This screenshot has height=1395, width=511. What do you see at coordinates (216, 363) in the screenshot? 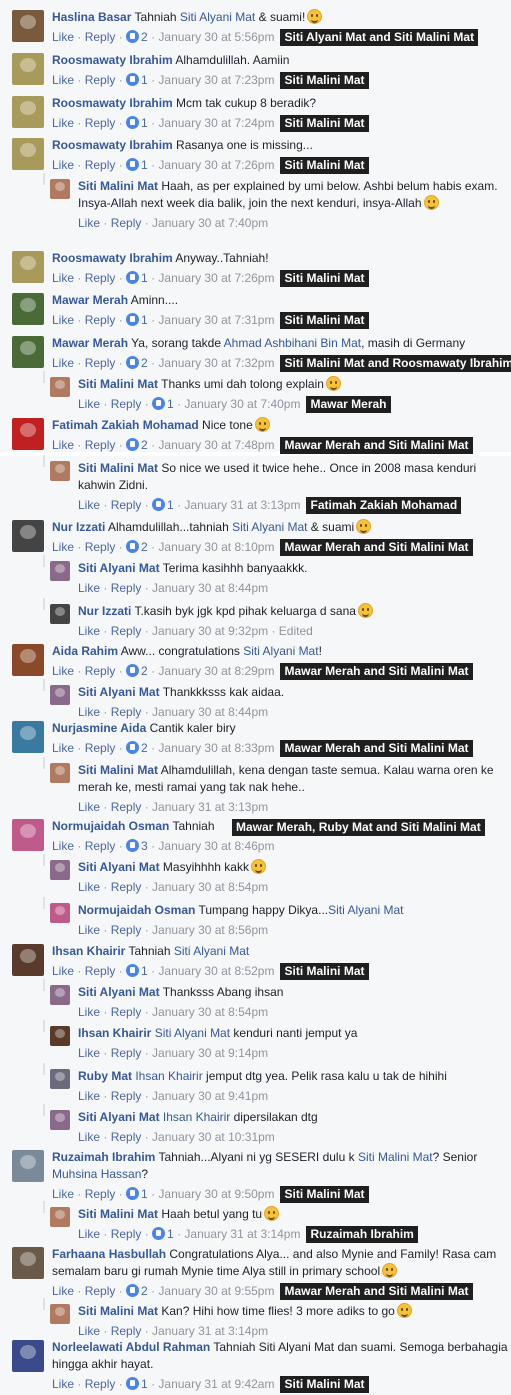
I see `timestamp: January 30 at 7:32pm` at bounding box center [216, 363].